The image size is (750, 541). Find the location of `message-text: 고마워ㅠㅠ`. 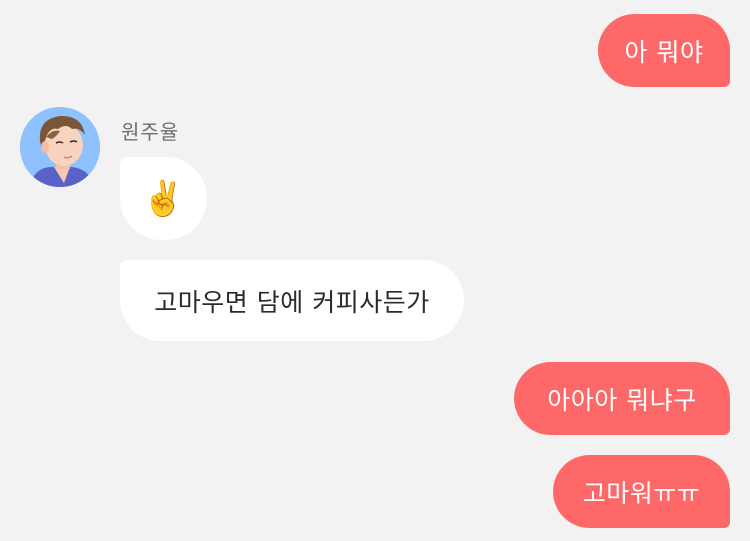

message-text: 고마워ㅠㅠ is located at coordinates (641, 493).